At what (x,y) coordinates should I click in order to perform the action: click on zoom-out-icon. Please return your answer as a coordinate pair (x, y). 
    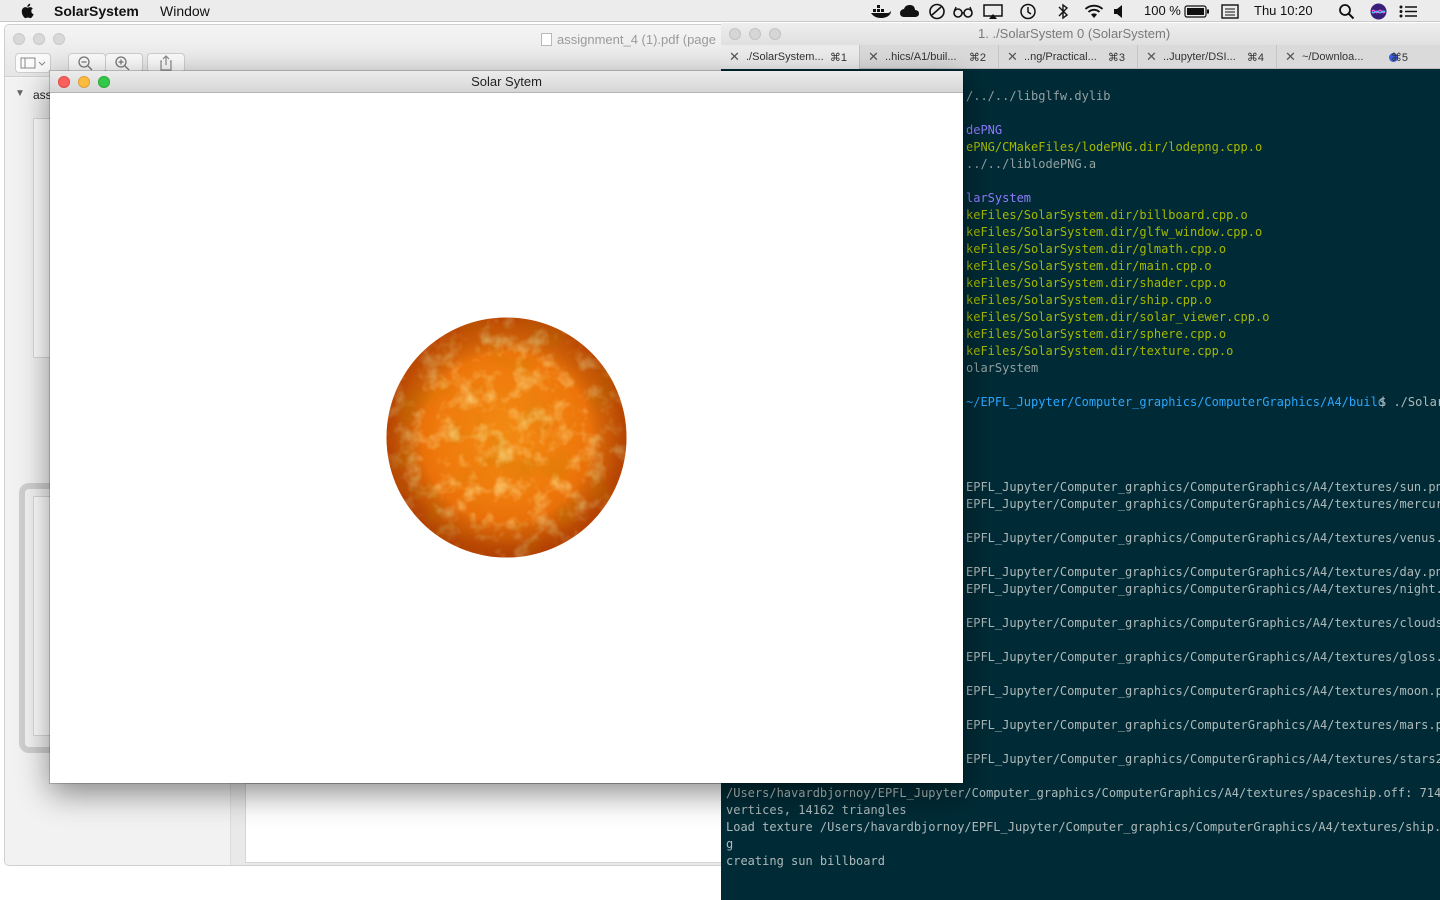
    Looking at the image, I should click on (85, 63).